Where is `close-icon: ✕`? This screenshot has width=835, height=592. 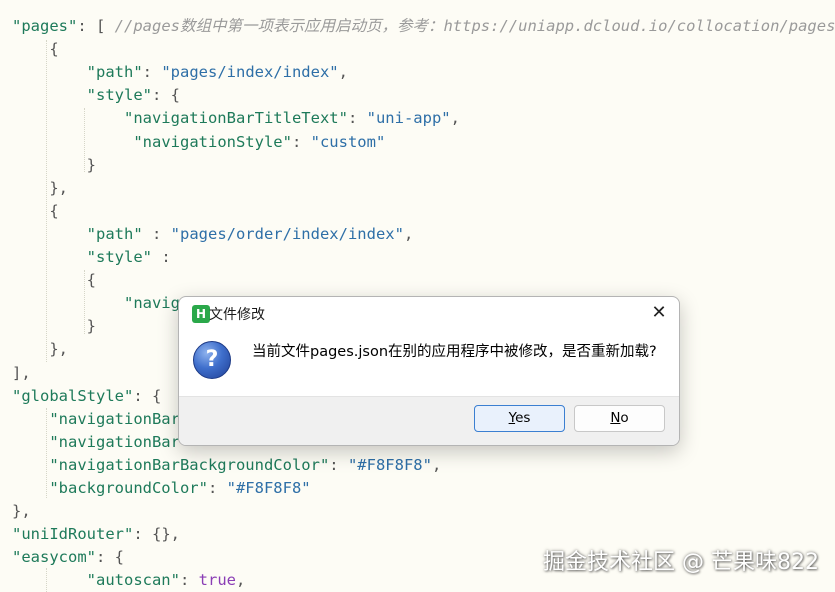 close-icon: ✕ is located at coordinates (659, 313).